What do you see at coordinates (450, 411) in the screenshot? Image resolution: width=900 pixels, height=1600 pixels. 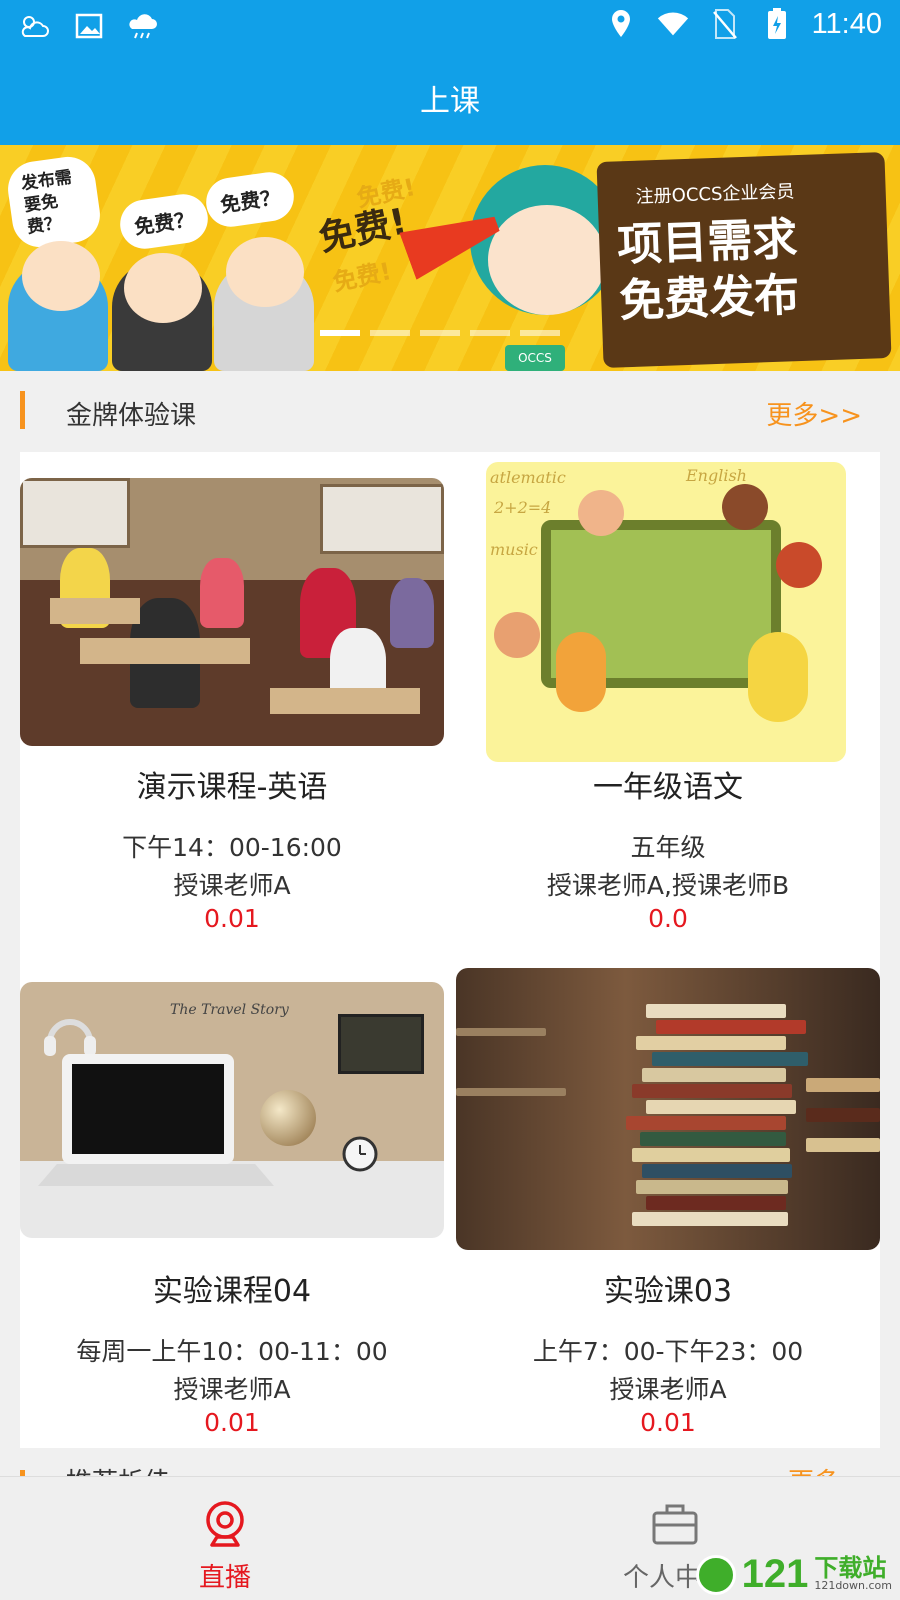 I see `section-header: 金牌体验课 更多>>` at bounding box center [450, 411].